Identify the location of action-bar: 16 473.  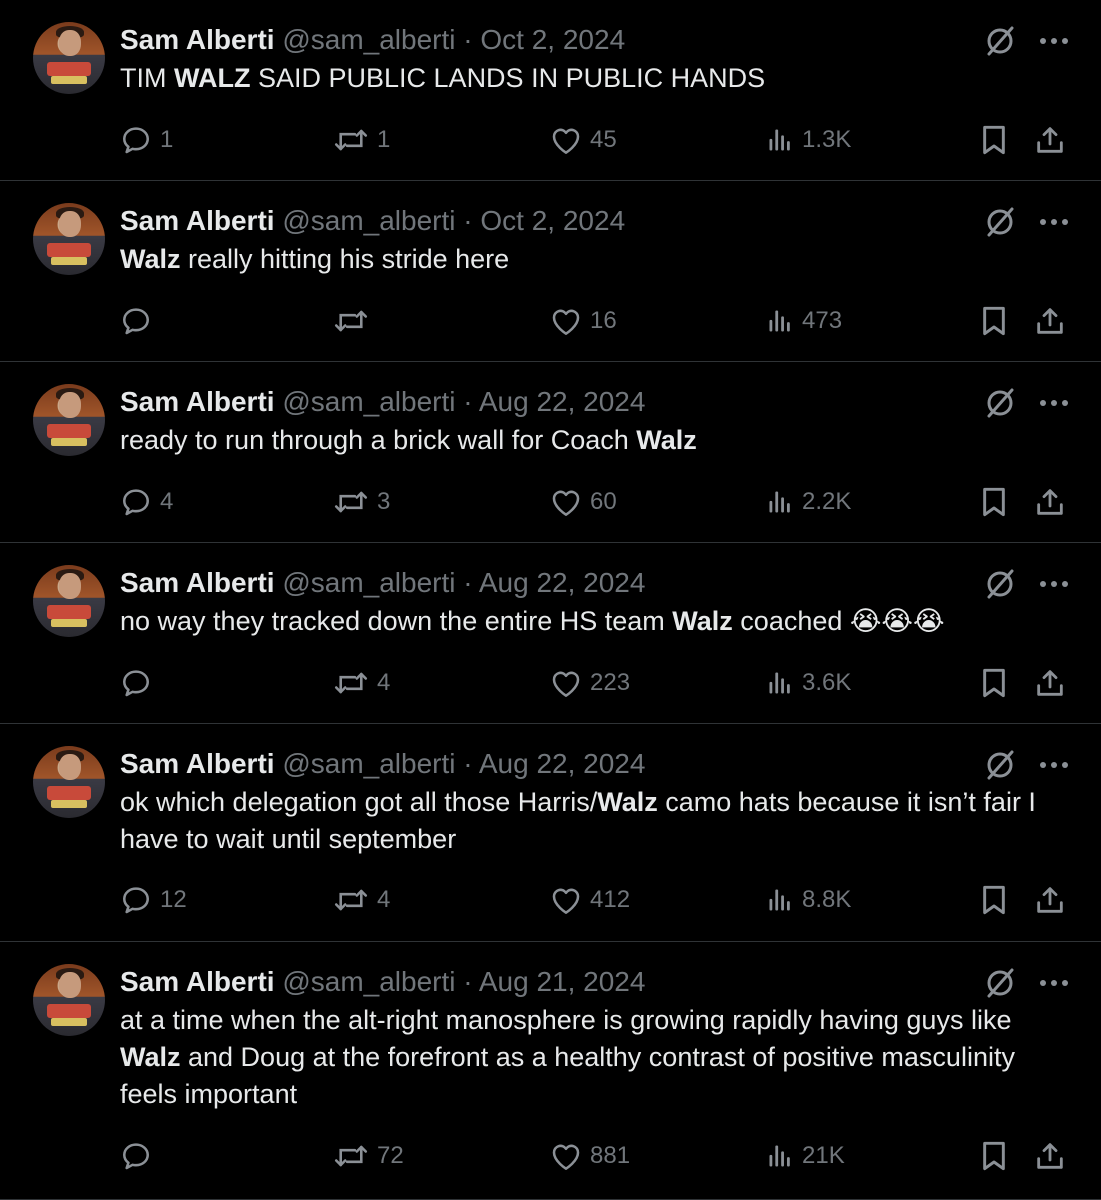
(594, 321).